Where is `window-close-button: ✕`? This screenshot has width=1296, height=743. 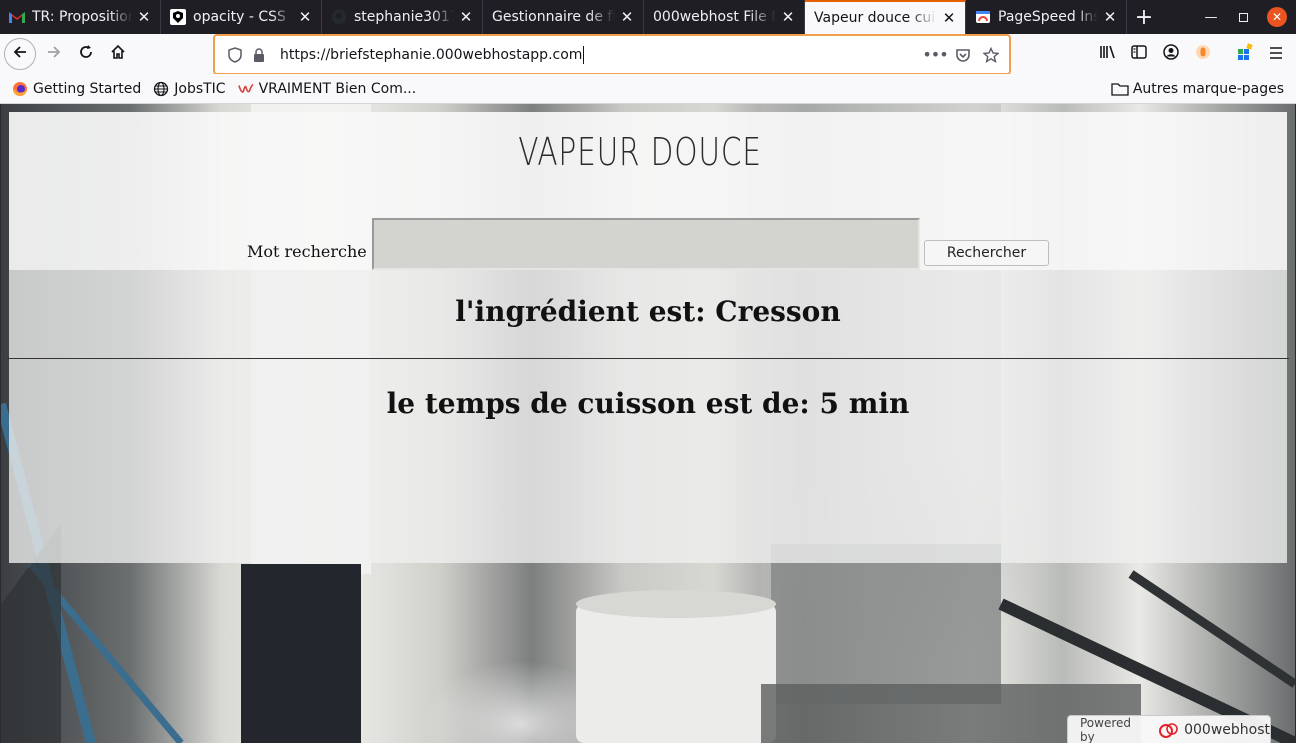
window-close-button: ✕ is located at coordinates (1277, 17).